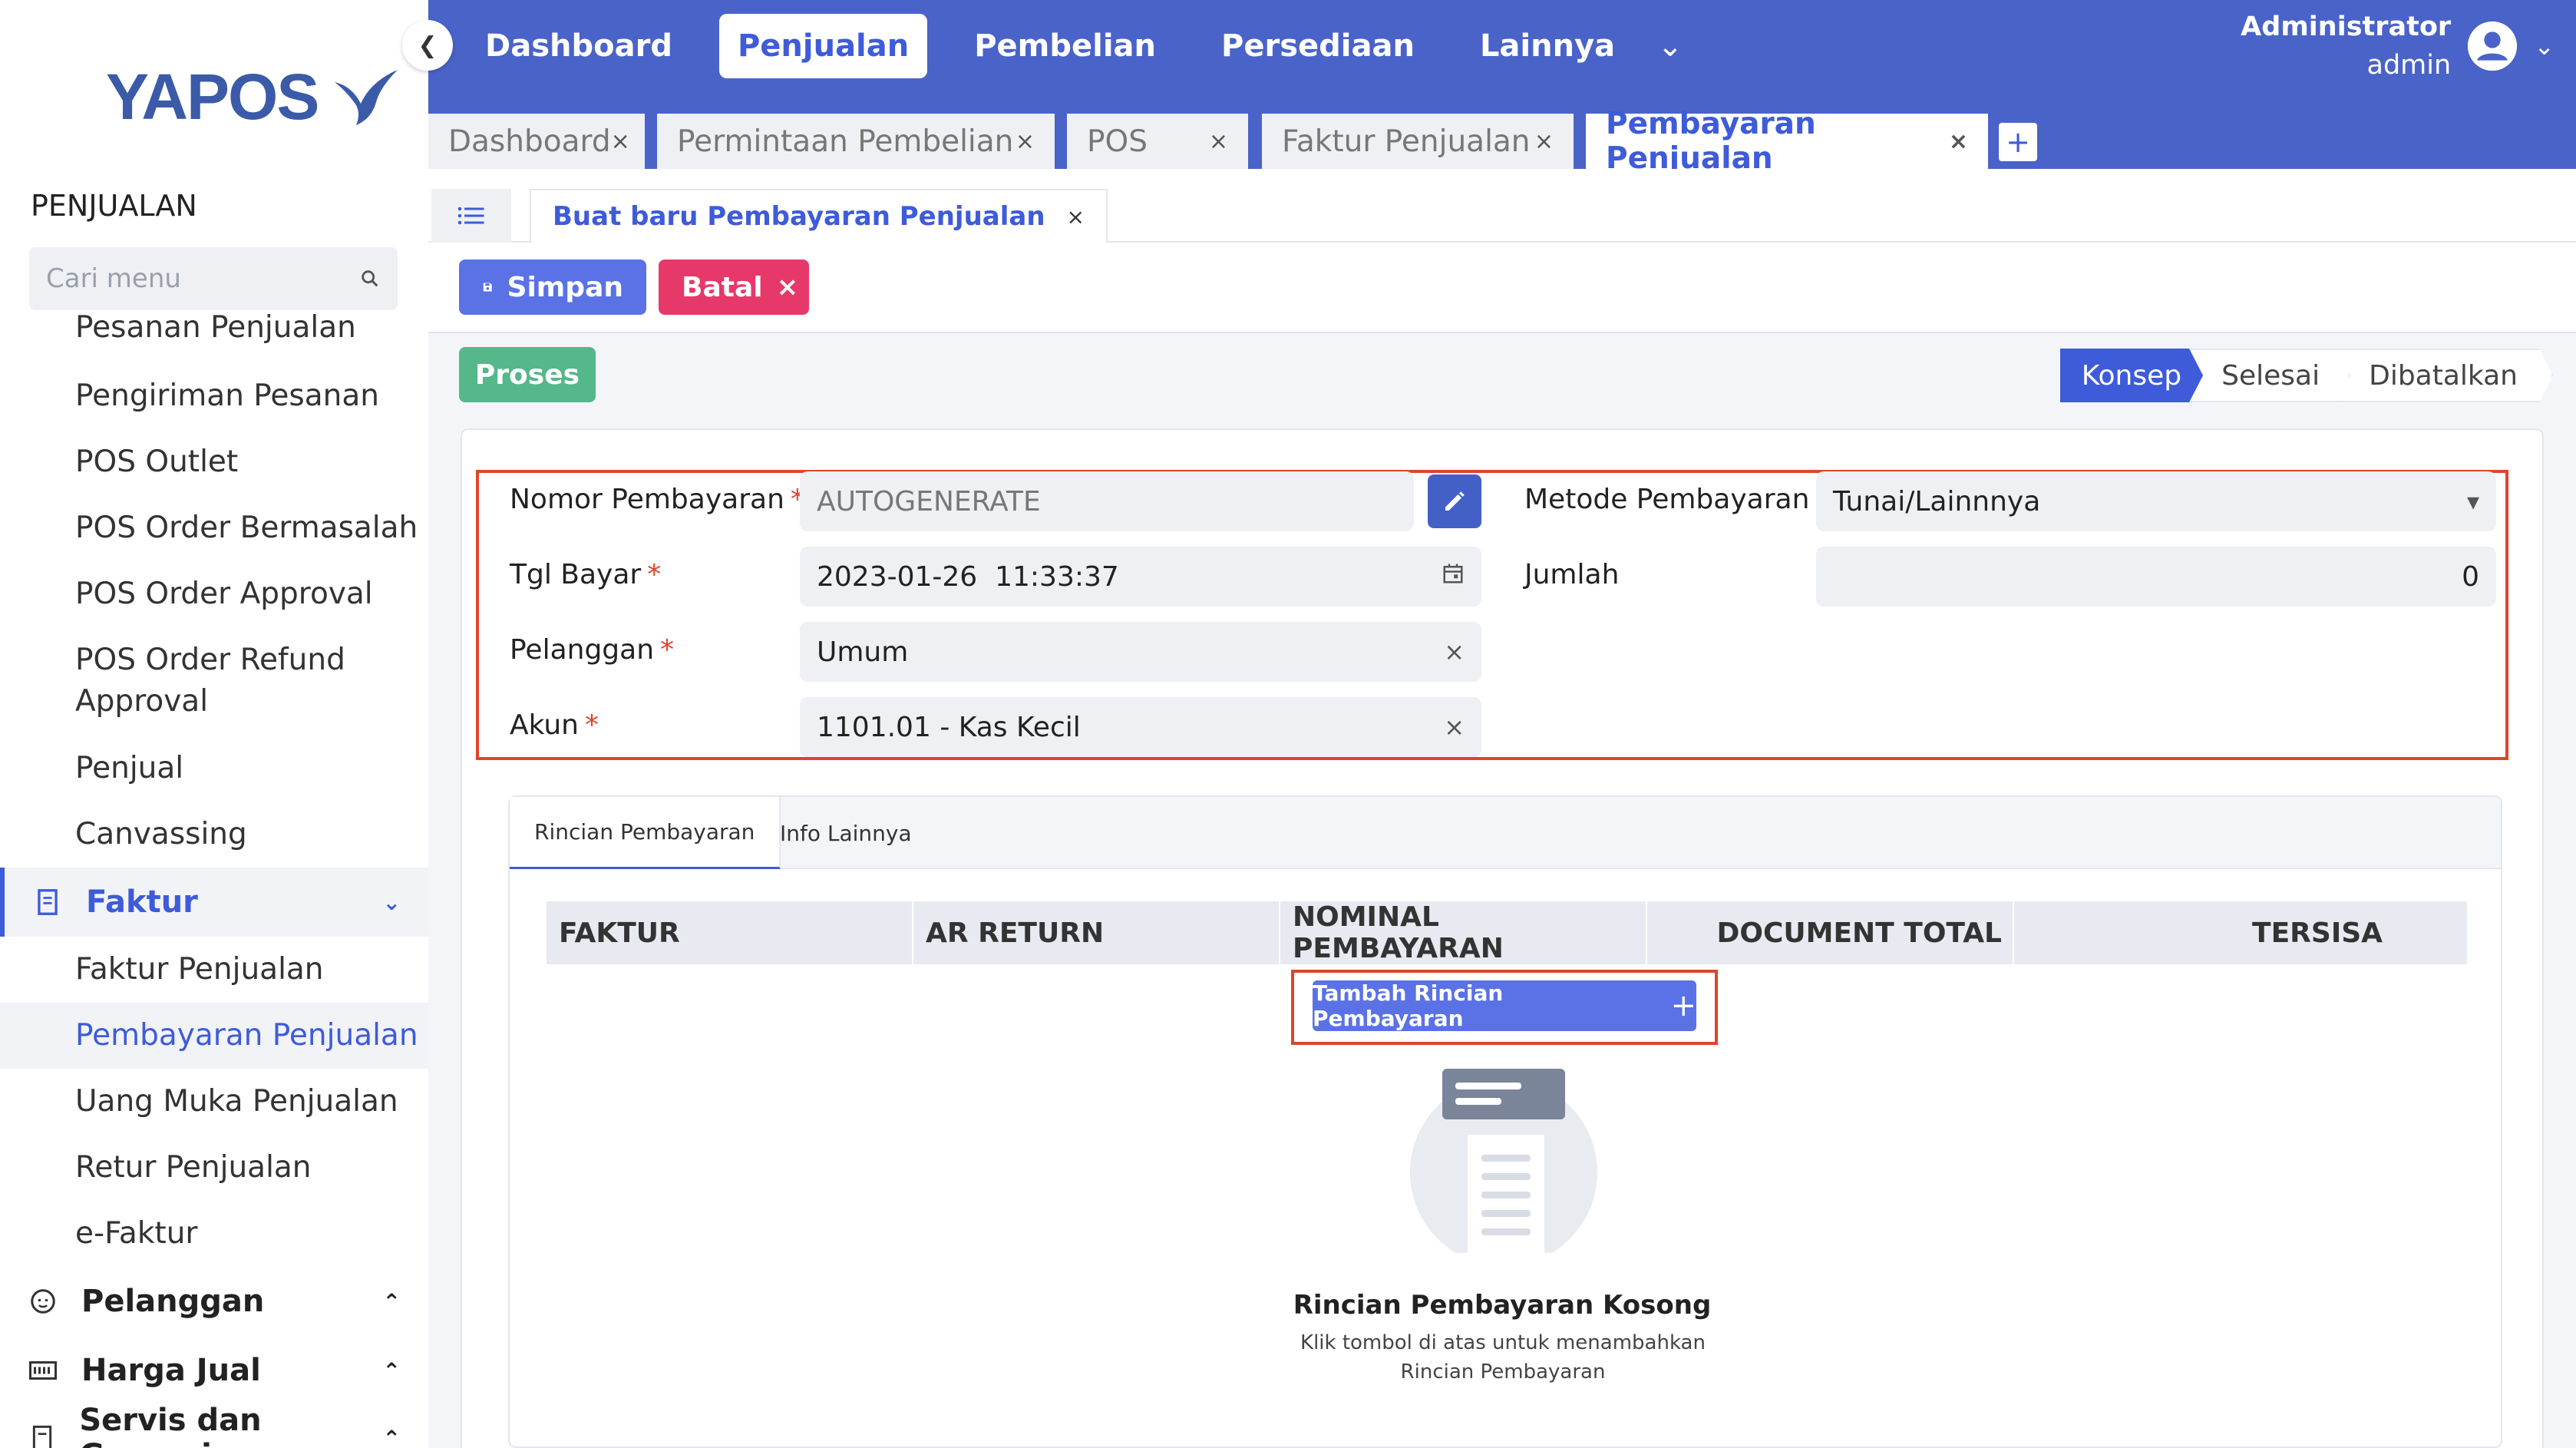  I want to click on nomor-pembayaran-label: Nomor Pembayaran *, so click(657, 499).